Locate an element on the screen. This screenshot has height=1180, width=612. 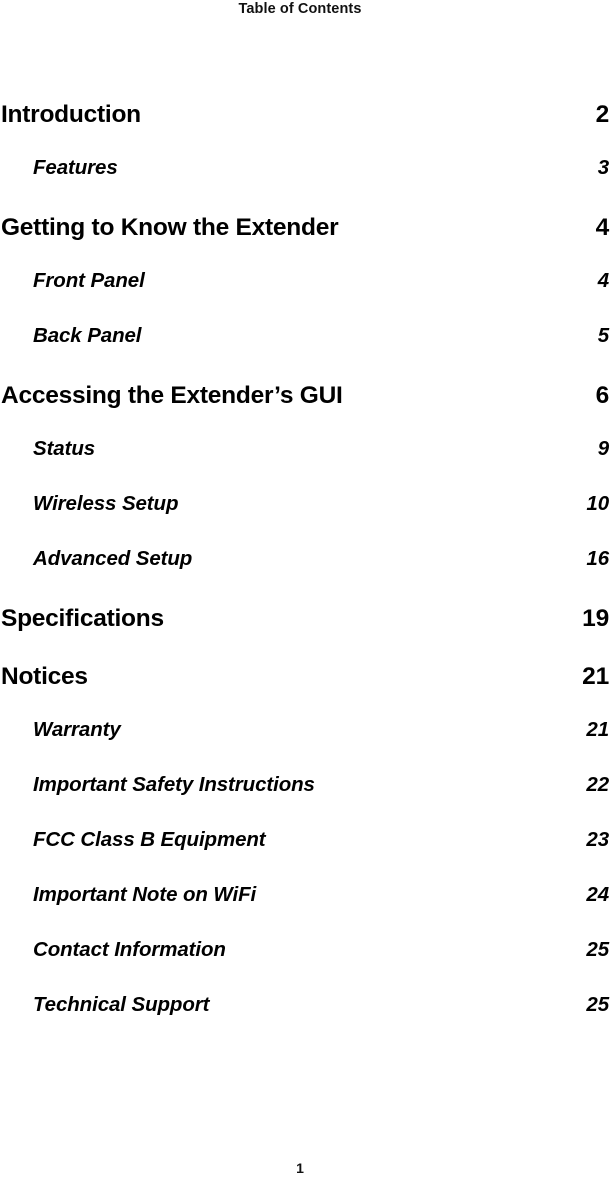
toc-entry: FCC Class B Equipment 23 is located at coordinates (306, 854).